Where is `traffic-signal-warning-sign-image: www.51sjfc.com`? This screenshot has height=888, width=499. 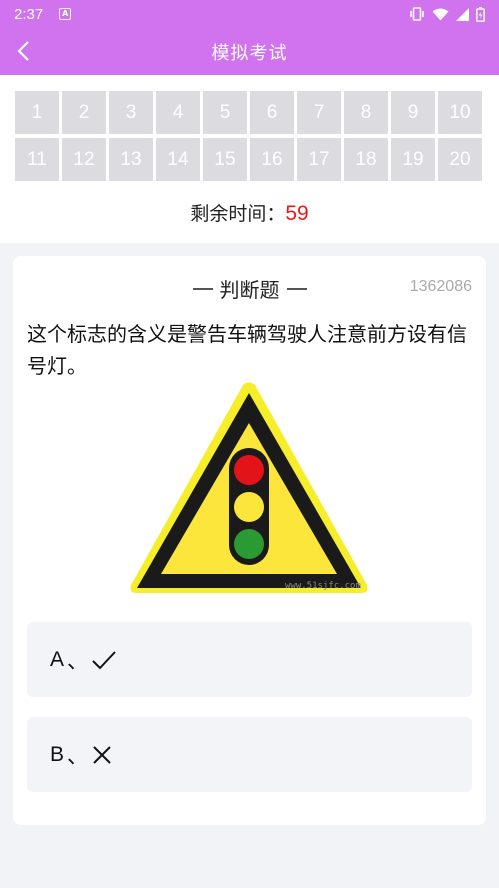
traffic-signal-warning-sign-image: www.51sjfc.com is located at coordinates (249, 489).